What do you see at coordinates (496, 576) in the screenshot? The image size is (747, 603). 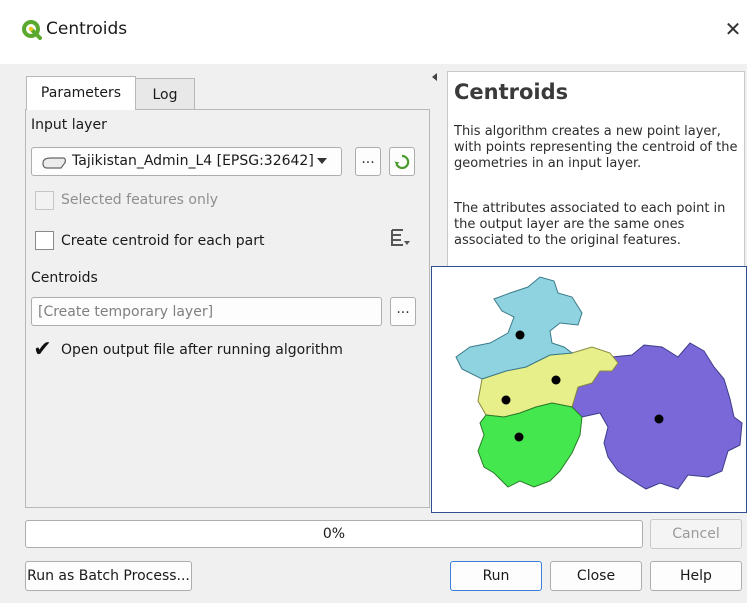 I see `run-button: Run` at bounding box center [496, 576].